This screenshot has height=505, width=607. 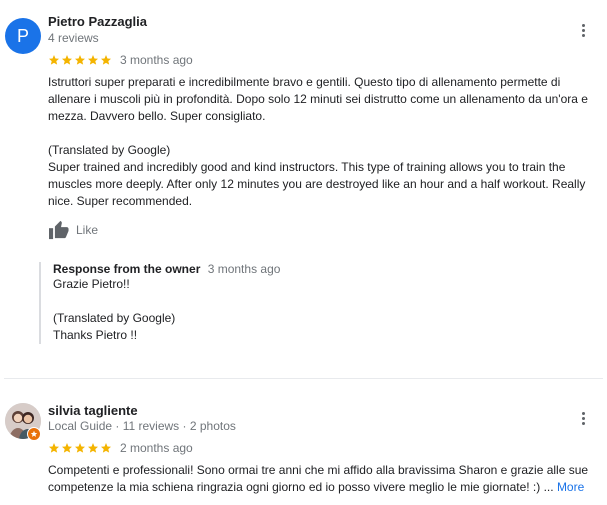 What do you see at coordinates (323, 269) in the screenshot?
I see `response-header: Response from the owner 3 months ago` at bounding box center [323, 269].